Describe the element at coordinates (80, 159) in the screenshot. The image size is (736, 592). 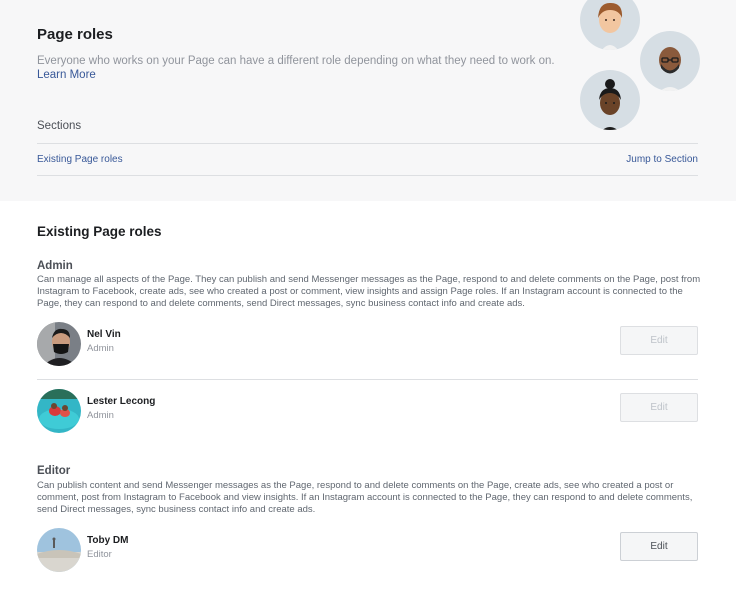
I see `section-link-existing-page-roles: Existing Page roles` at that location.